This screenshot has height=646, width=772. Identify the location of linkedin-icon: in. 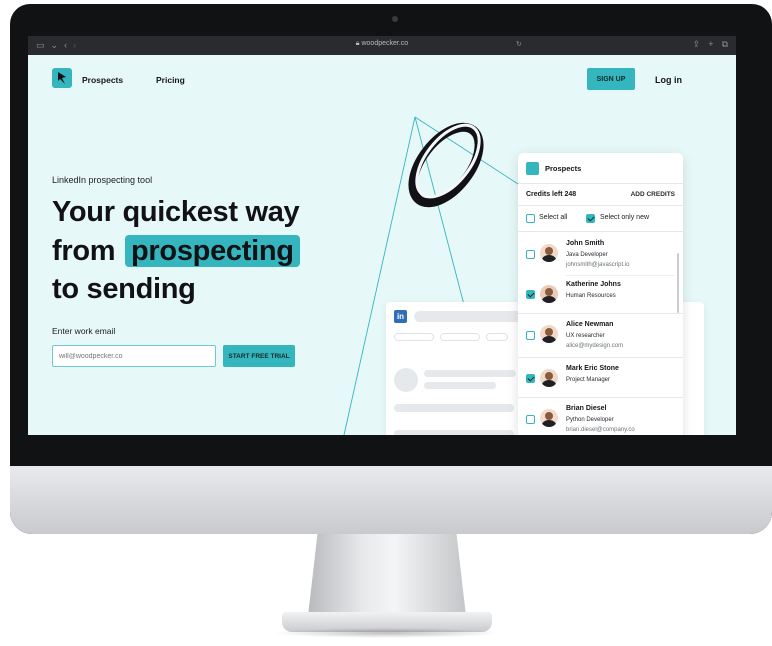
(400, 316).